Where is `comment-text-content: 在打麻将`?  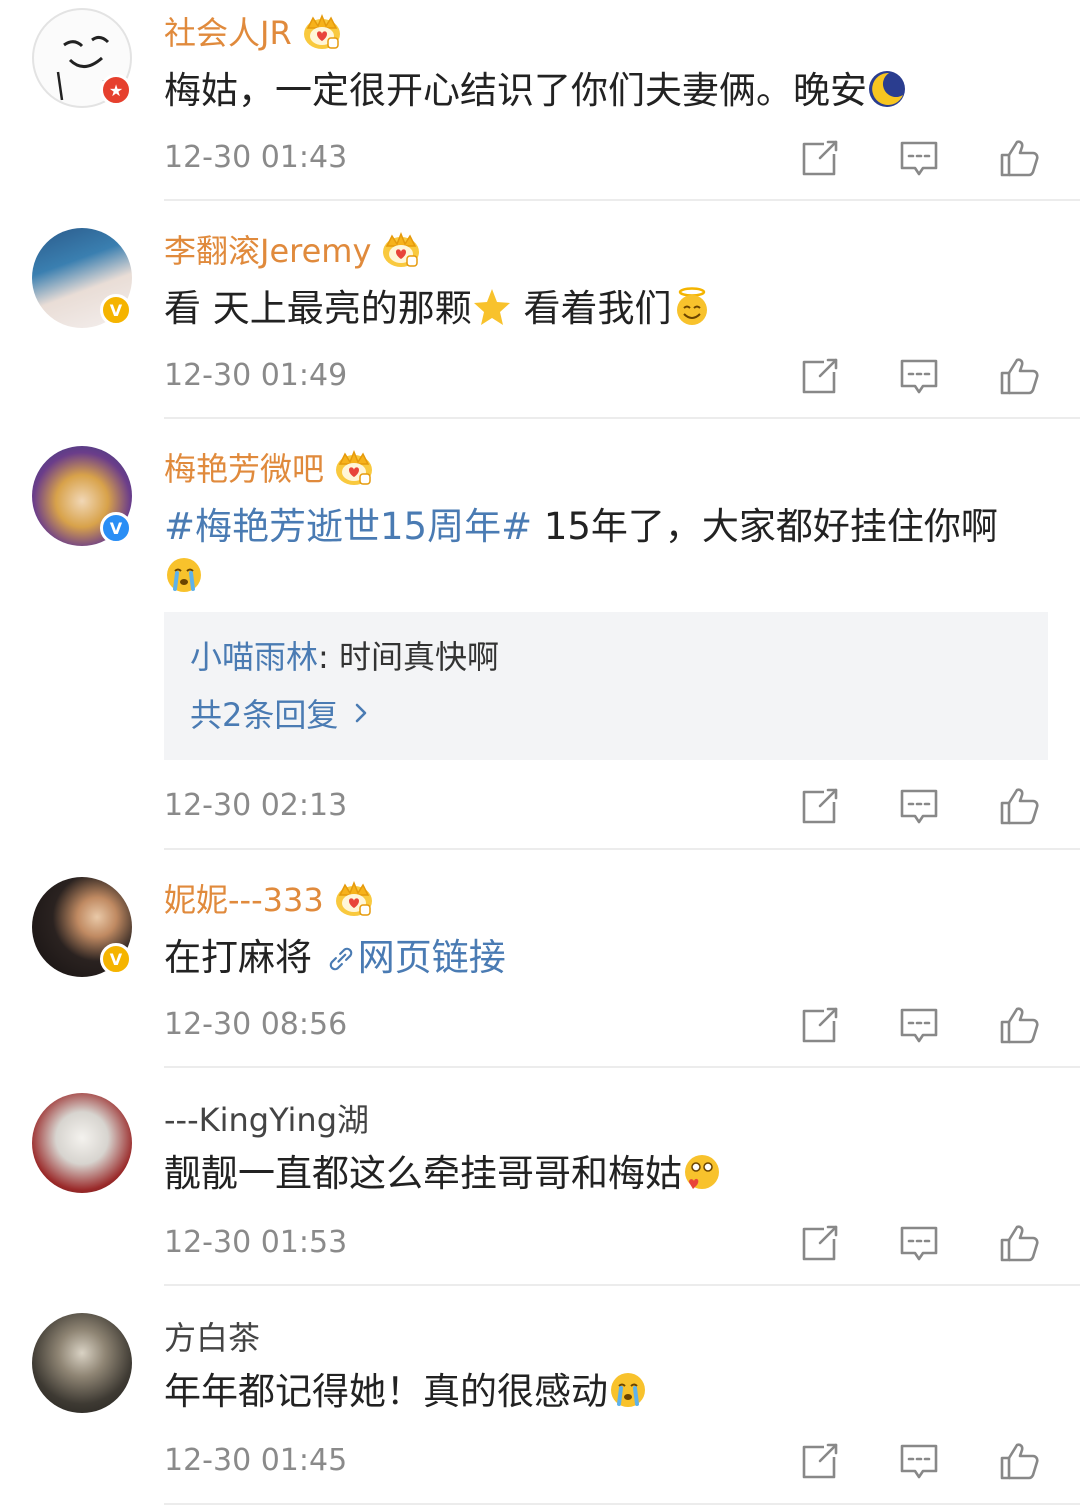 comment-text-content: 在打麻将 is located at coordinates (244, 957).